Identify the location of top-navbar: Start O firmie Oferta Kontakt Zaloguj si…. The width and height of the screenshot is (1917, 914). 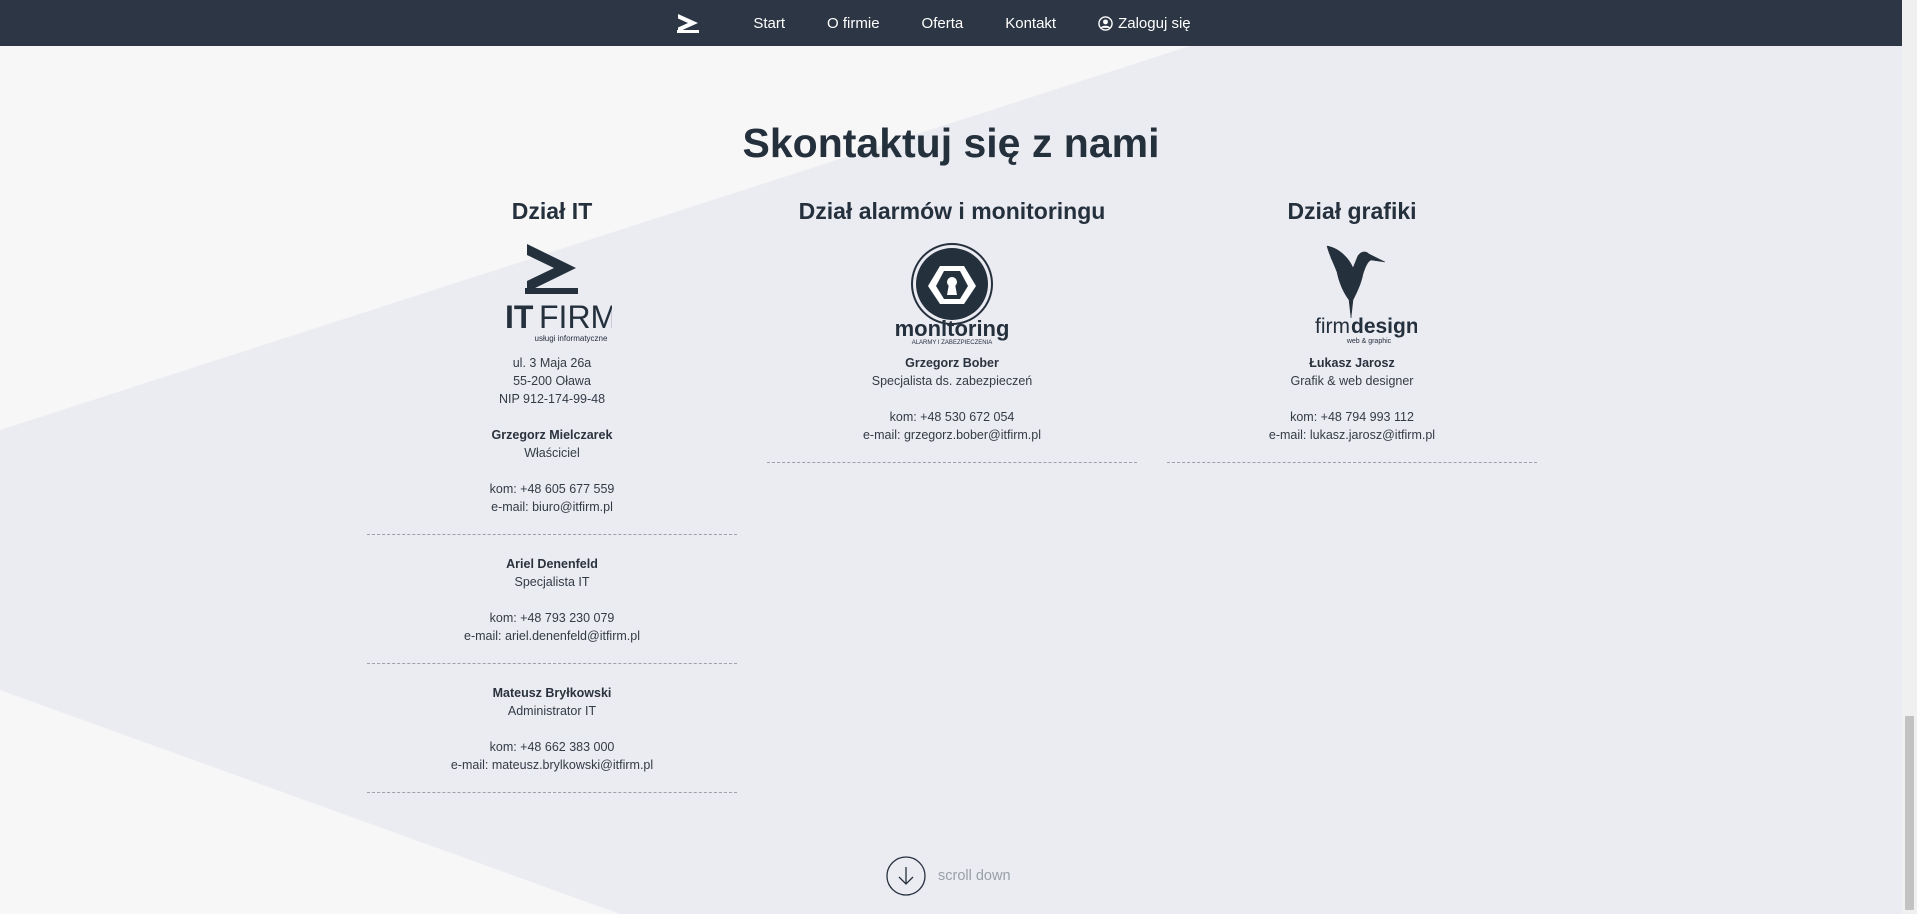
(951, 23).